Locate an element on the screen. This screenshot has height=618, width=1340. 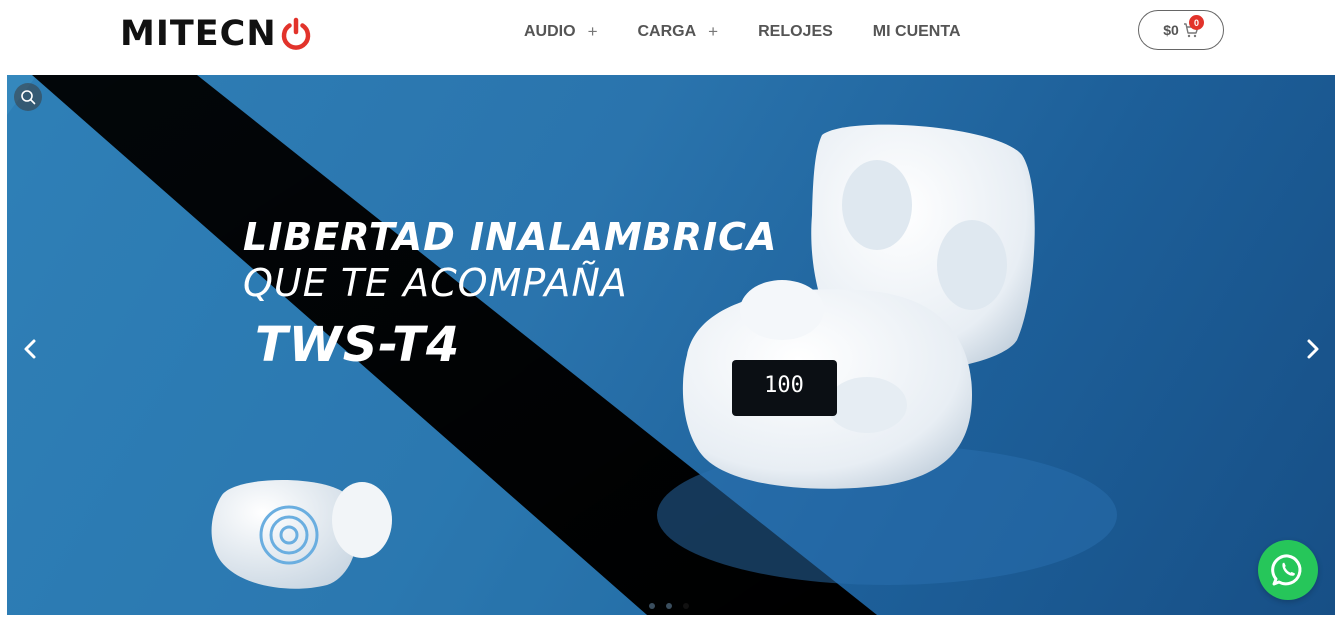
nav-item-label: MI CUENTA is located at coordinates (916, 31).